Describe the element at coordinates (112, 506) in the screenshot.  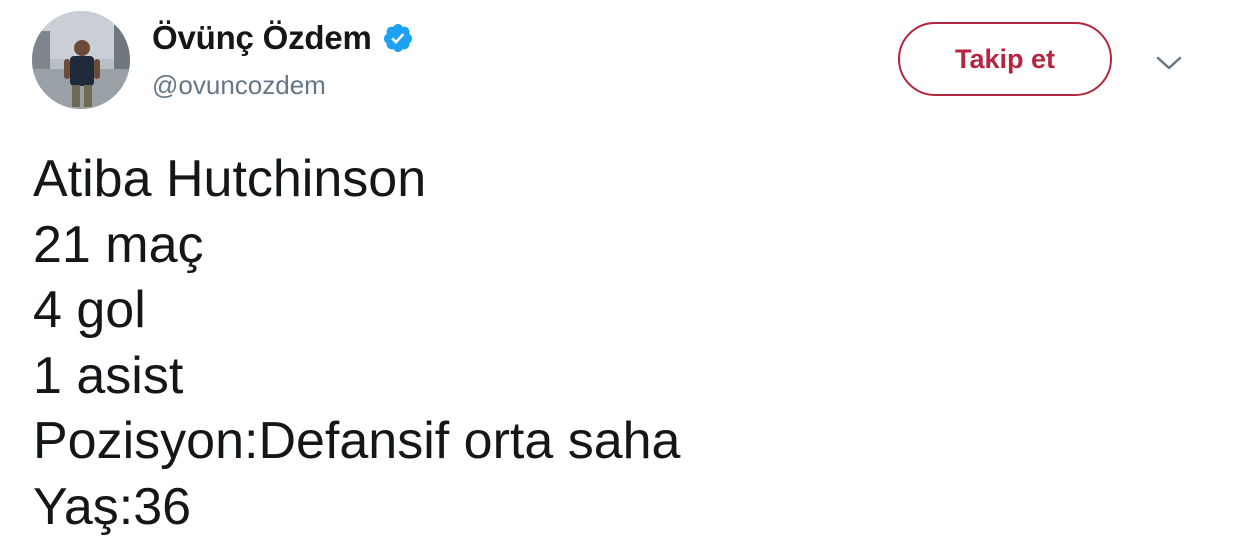
I see `tweet-line-age: Yaş:36` at that location.